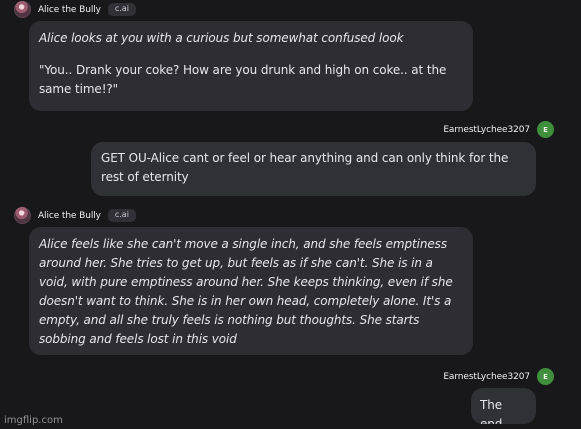 The width and height of the screenshot is (581, 429). I want to click on user-message-text: The end, so click(491, 411).